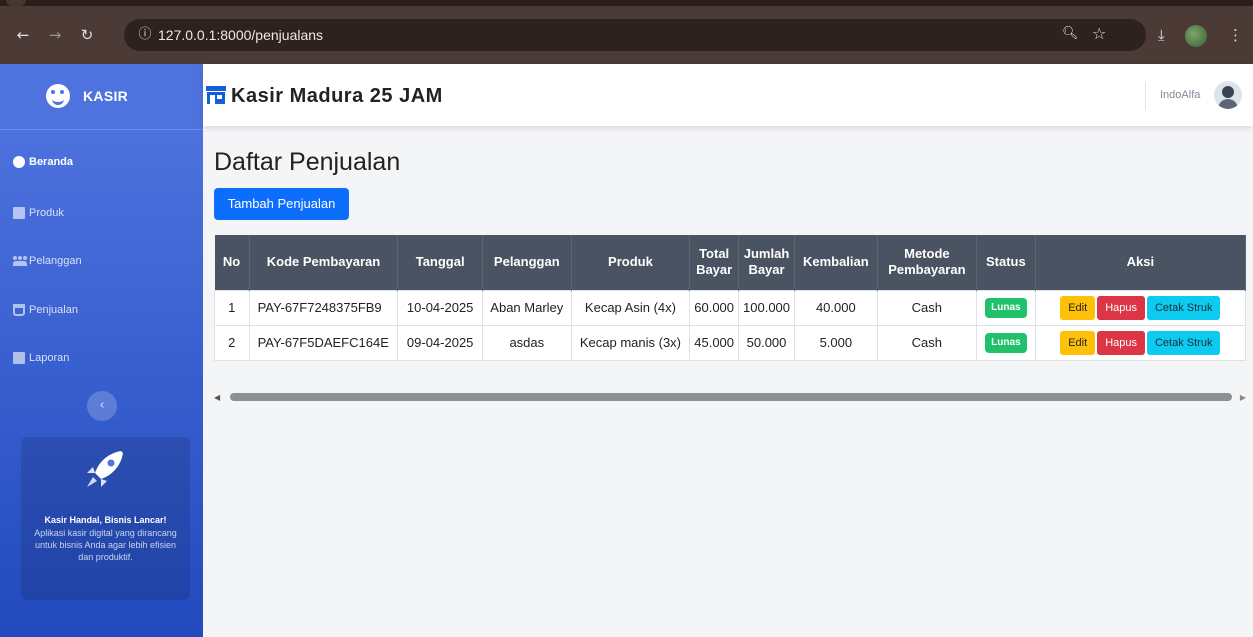 The width and height of the screenshot is (1253, 637). What do you see at coordinates (53, 310) in the screenshot?
I see `sidebar-item-label: Penjualan` at bounding box center [53, 310].